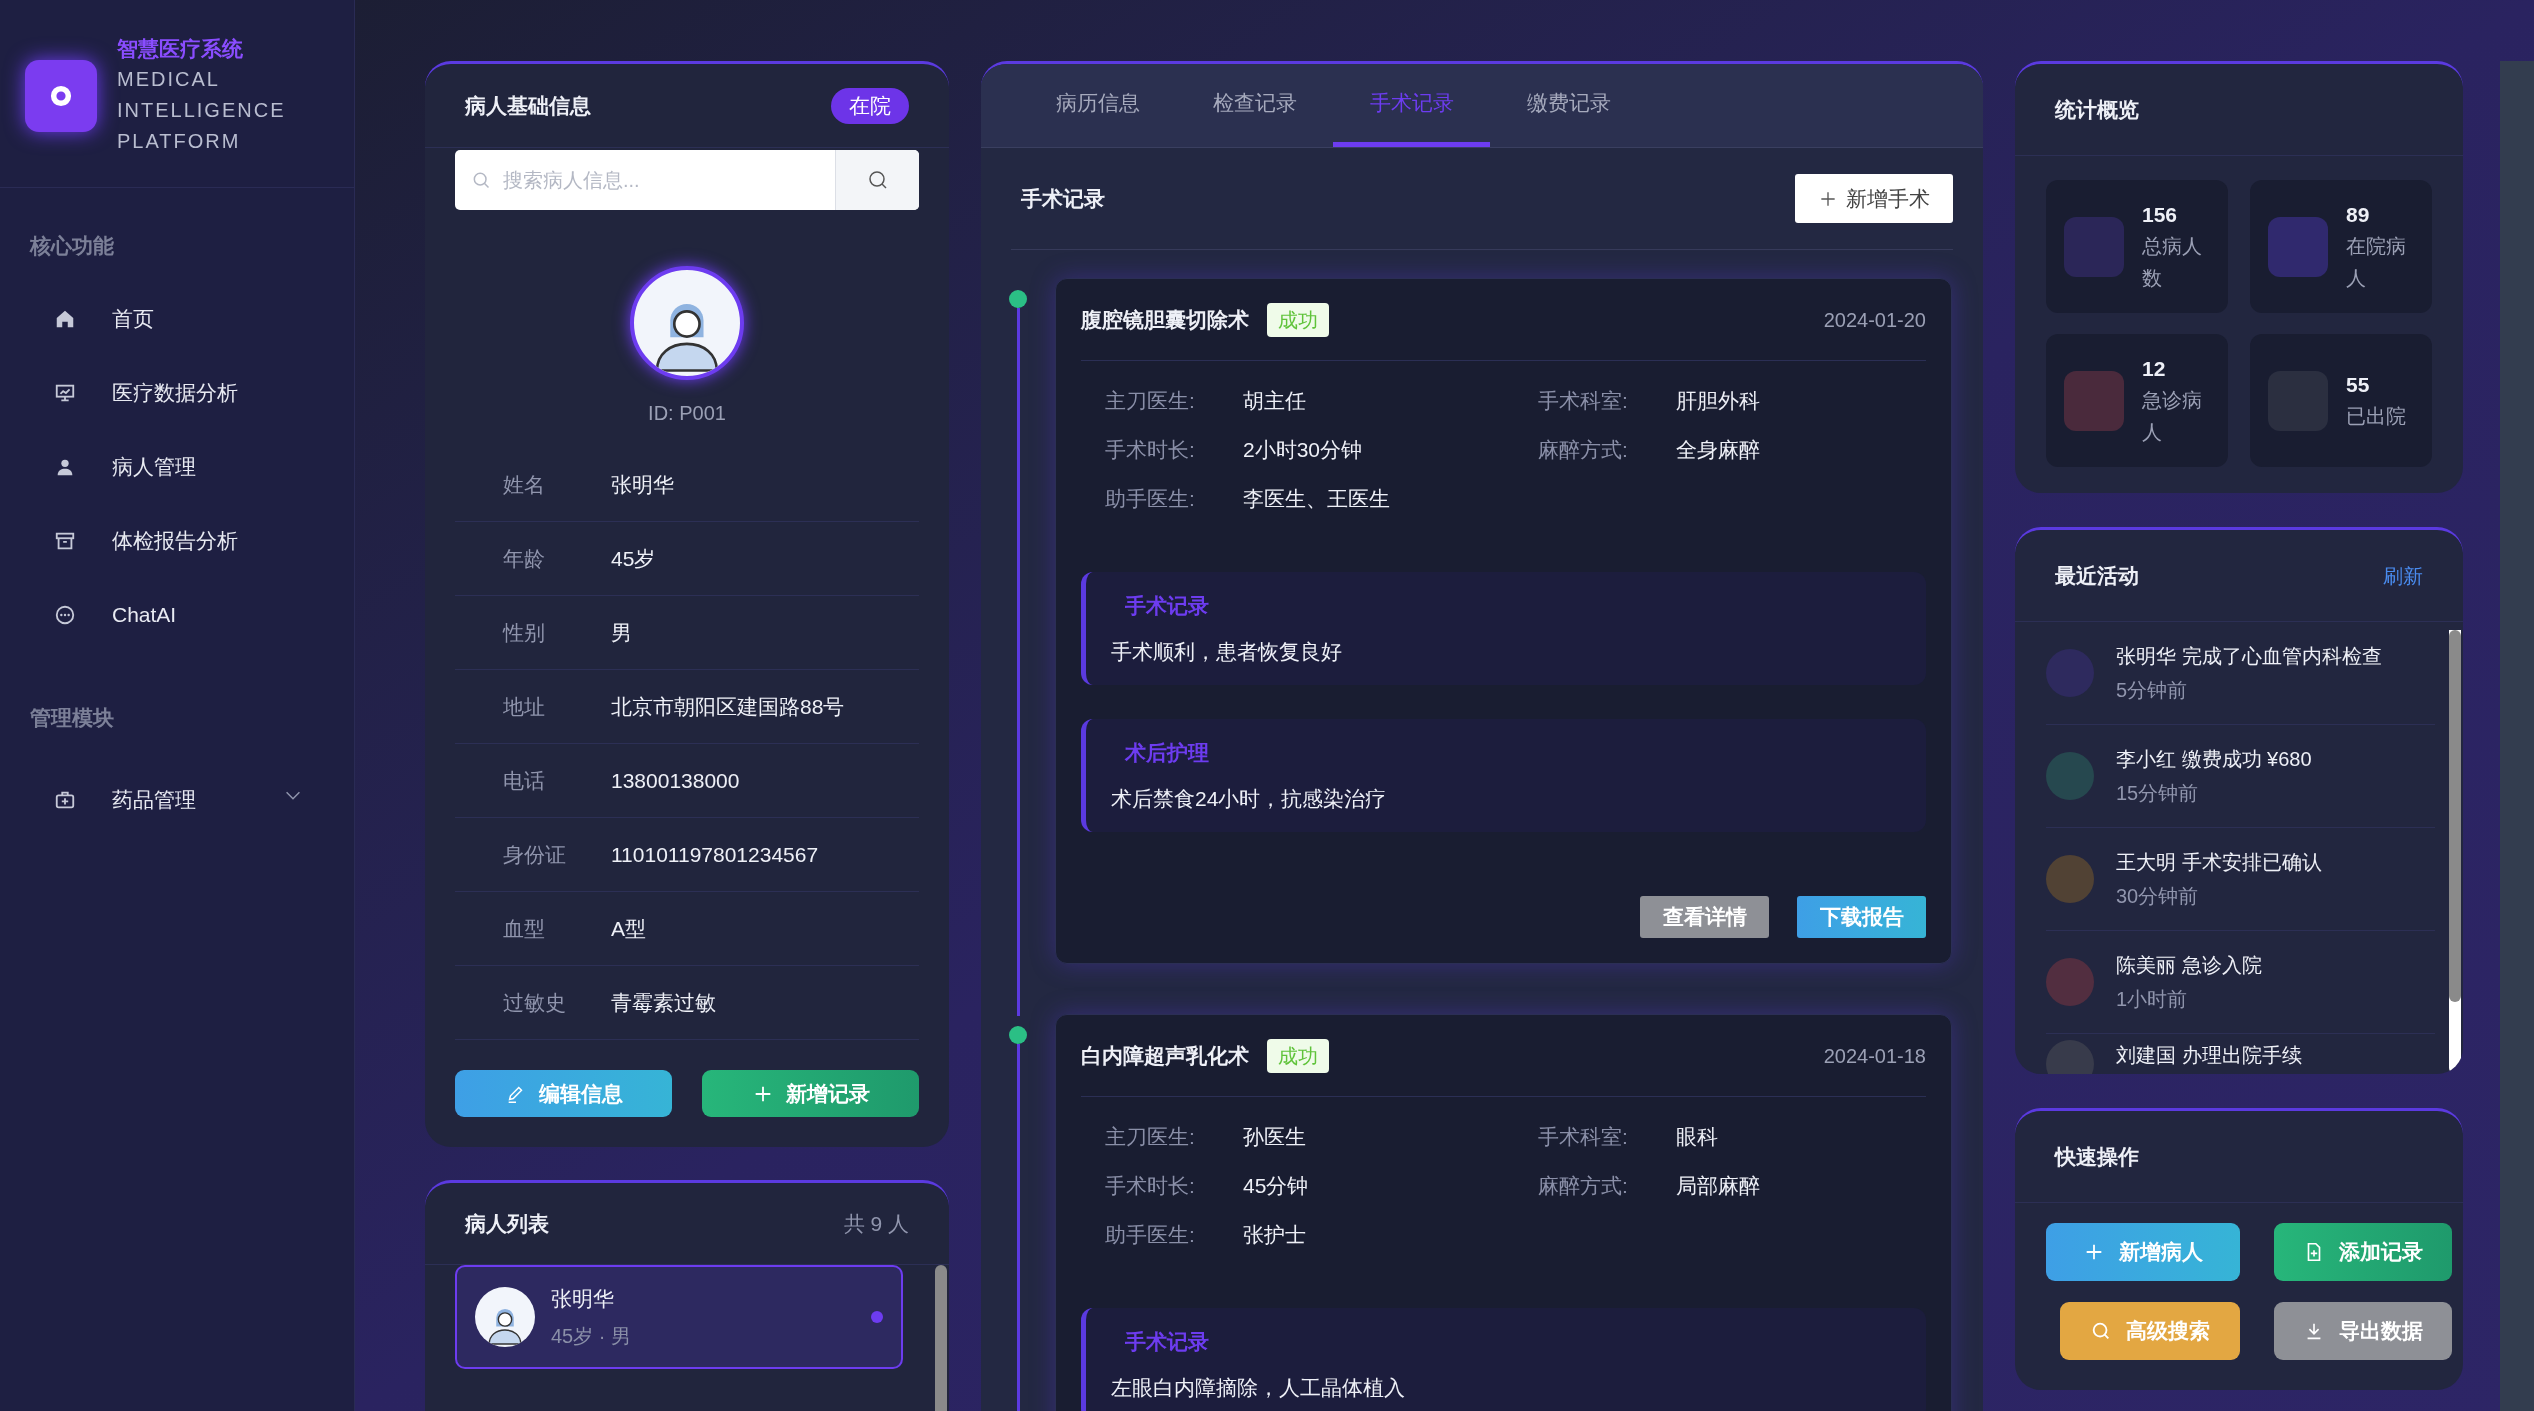 This screenshot has height=1411, width=2534. I want to click on activity-time: 5分钟前, so click(2152, 690).